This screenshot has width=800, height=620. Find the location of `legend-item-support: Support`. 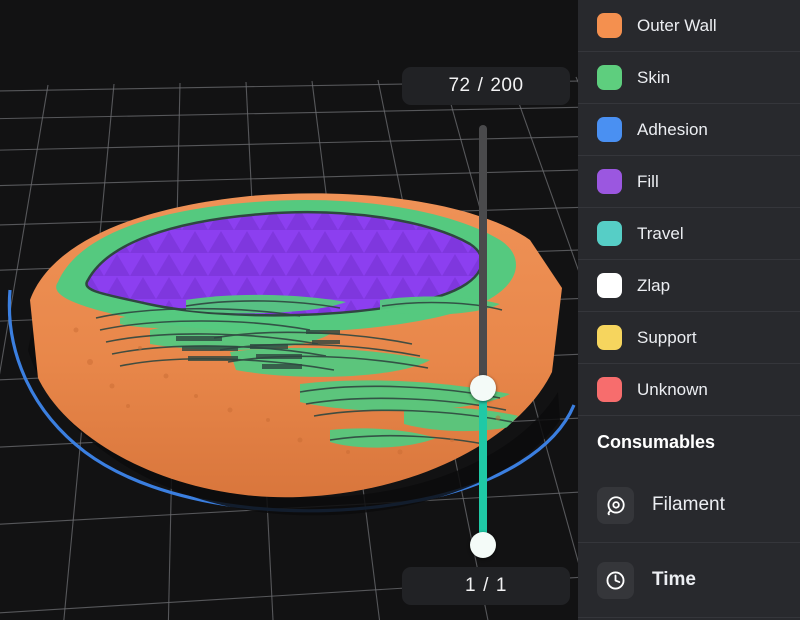

legend-item-support: Support is located at coordinates (689, 338).